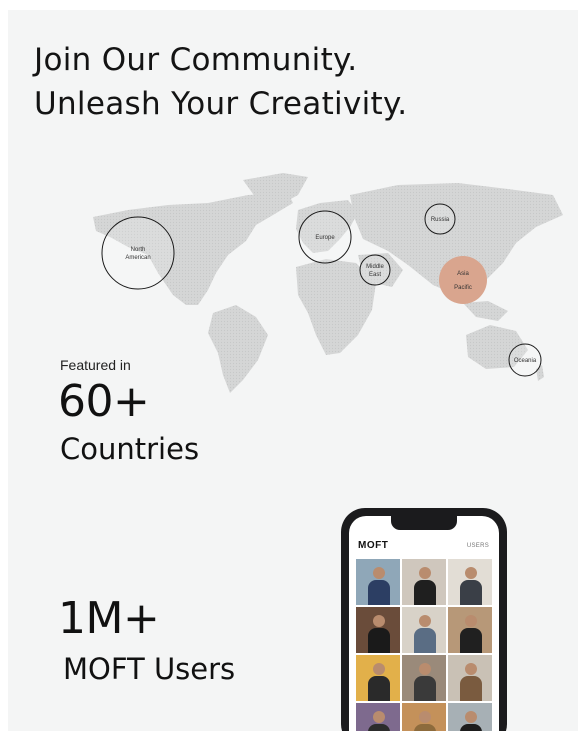  What do you see at coordinates (149, 669) in the screenshot?
I see `users-label: MOFT Users` at bounding box center [149, 669].